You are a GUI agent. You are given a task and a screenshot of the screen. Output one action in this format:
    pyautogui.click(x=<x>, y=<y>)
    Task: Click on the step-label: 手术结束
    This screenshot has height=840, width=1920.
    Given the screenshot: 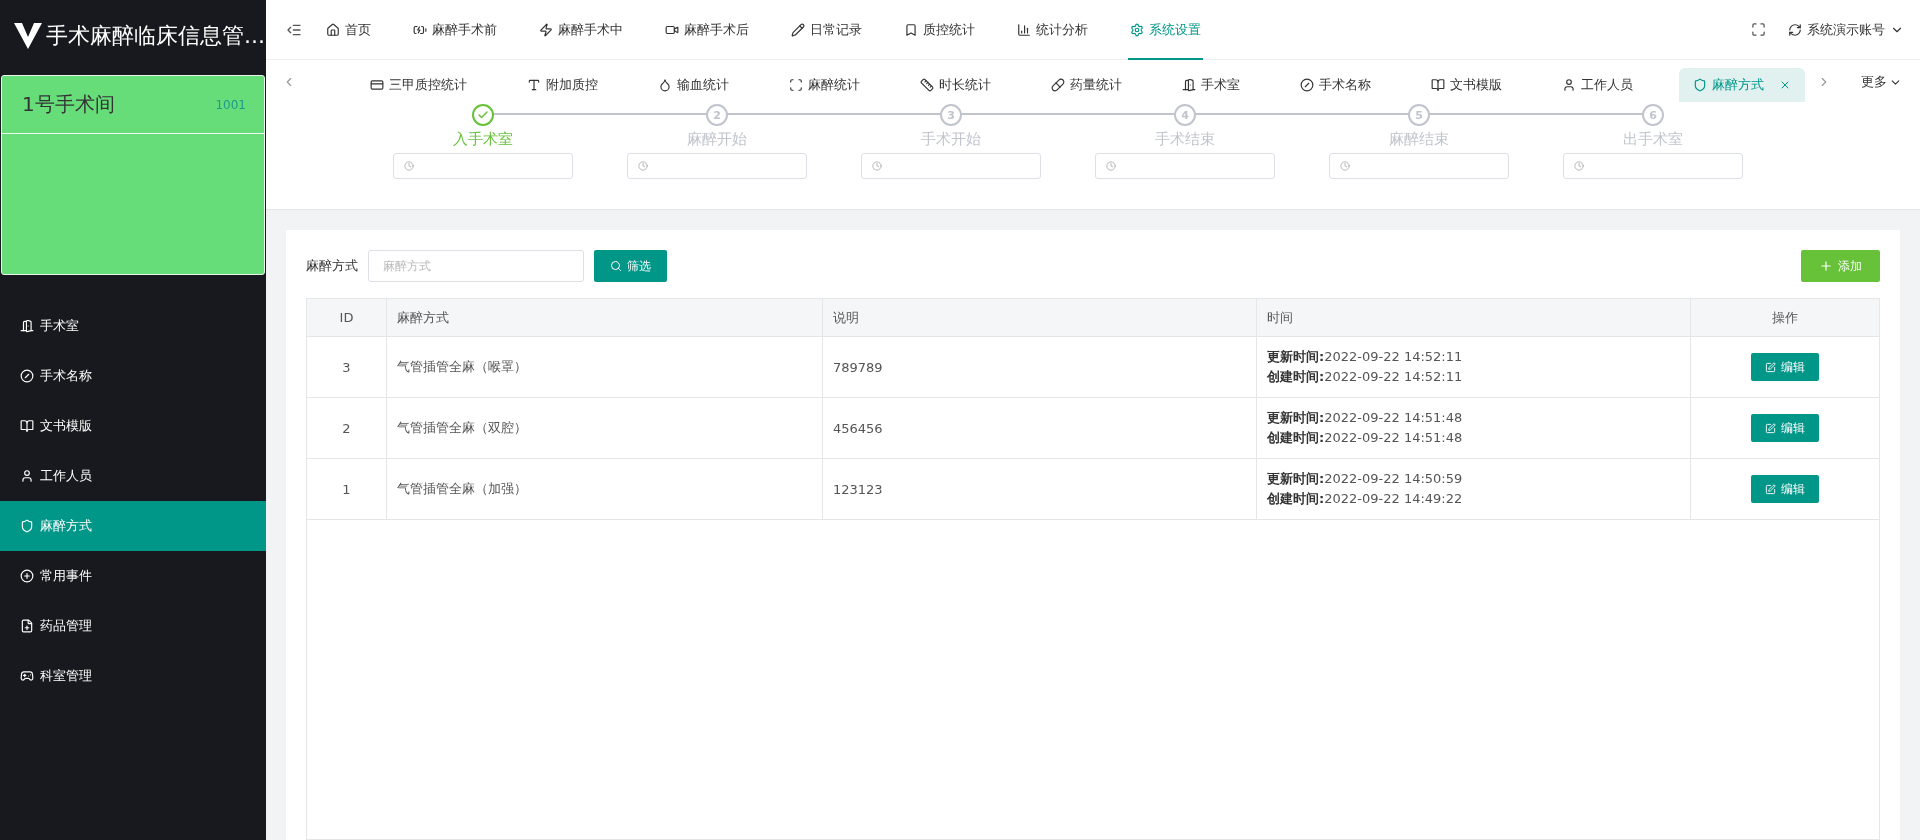 What is the action you would take?
    pyautogui.click(x=1185, y=139)
    